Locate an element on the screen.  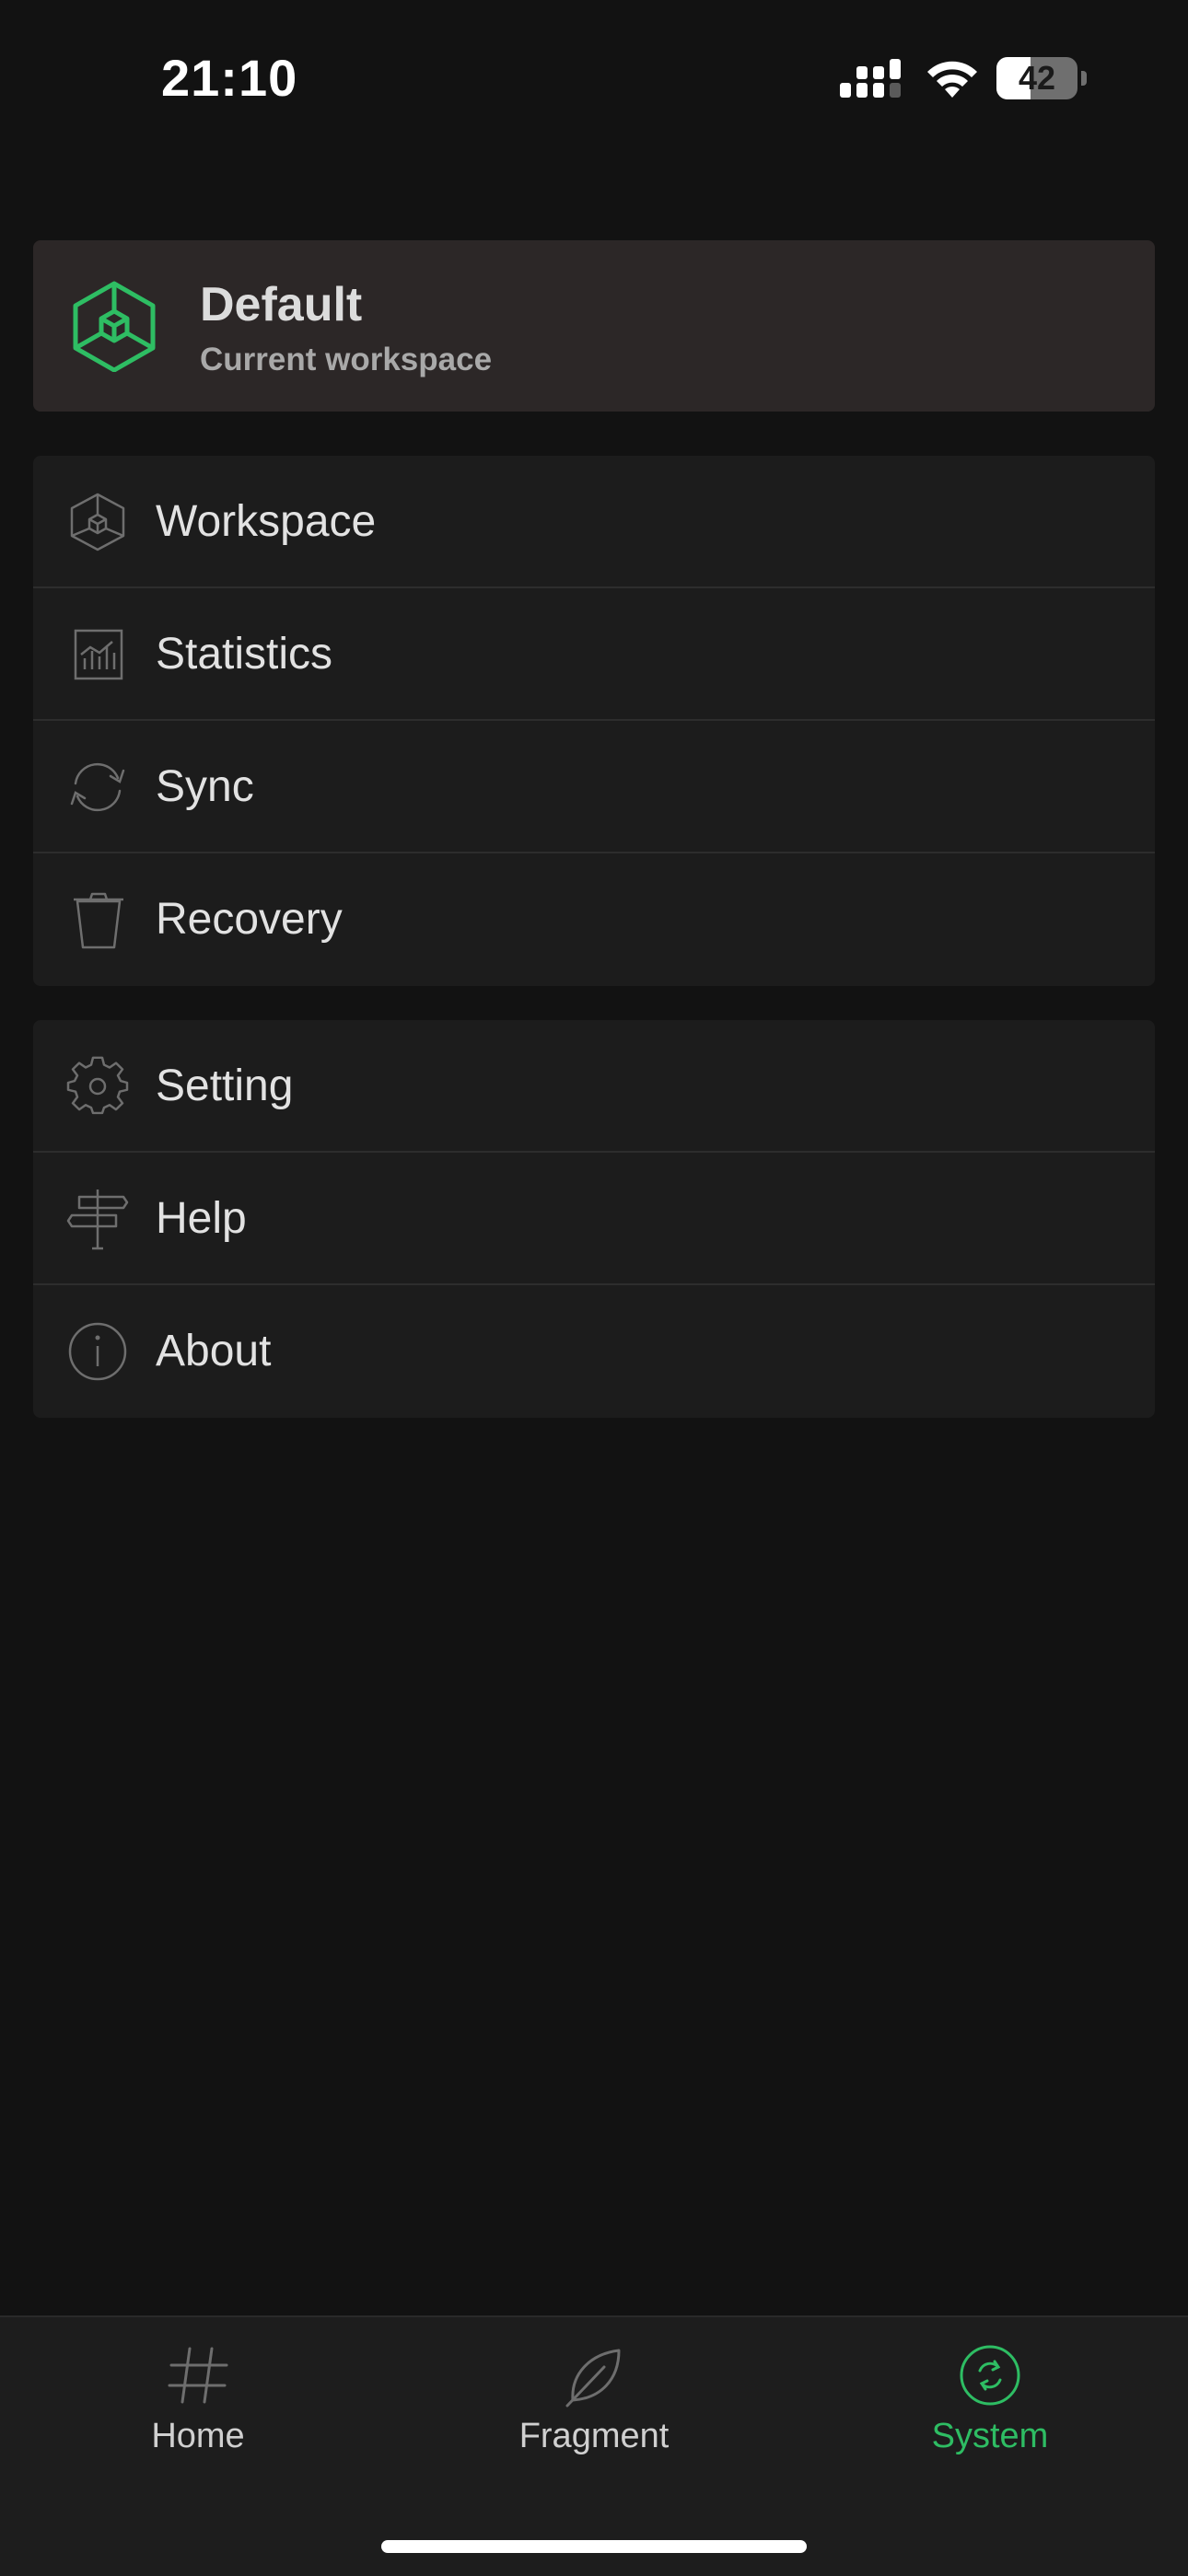
current-workspace-card: Default Current workspace is located at coordinates (594, 326).